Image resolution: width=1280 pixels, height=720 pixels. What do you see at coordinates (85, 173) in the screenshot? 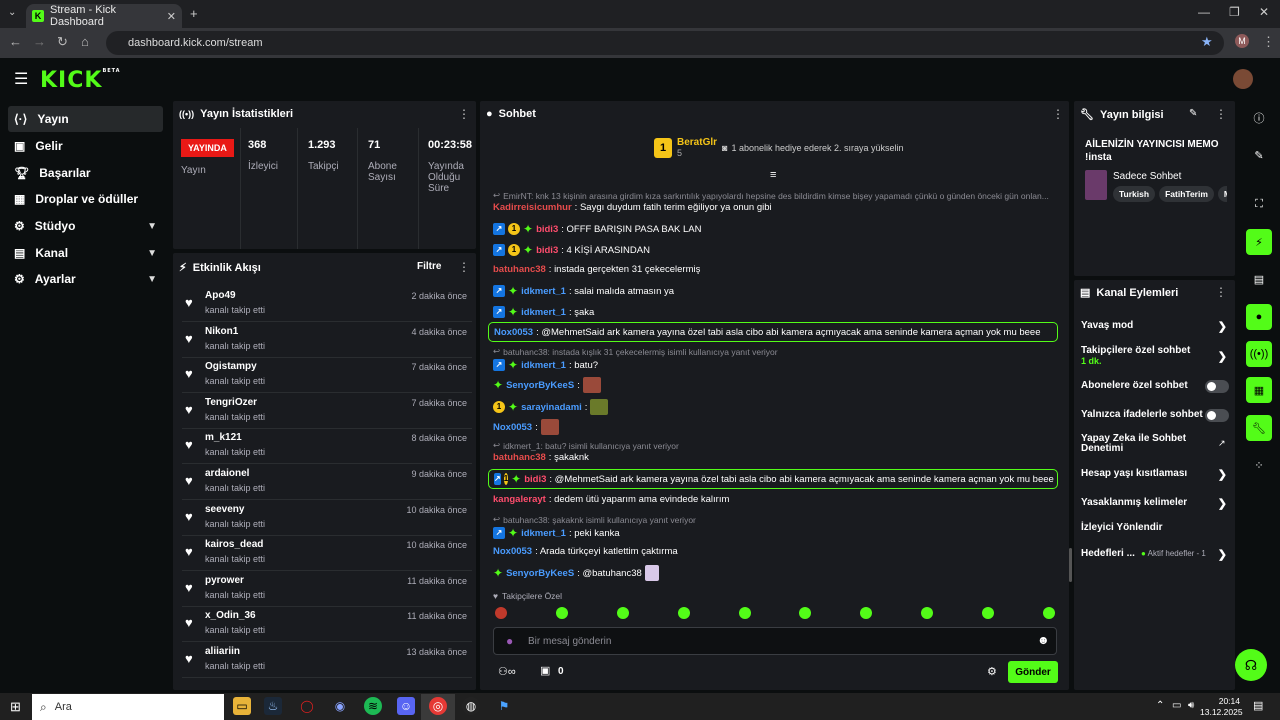
I see `nav-achievements: 🏆︎ Başarılar` at bounding box center [85, 173].